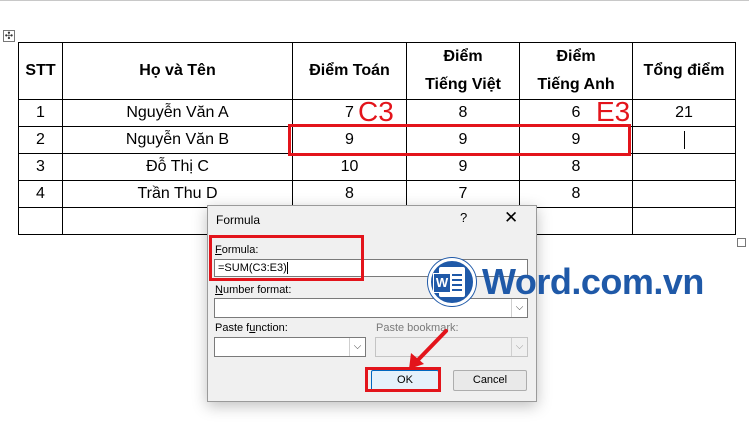 This screenshot has width=749, height=433. I want to click on logo-text: Word.com.vn, so click(593, 281).